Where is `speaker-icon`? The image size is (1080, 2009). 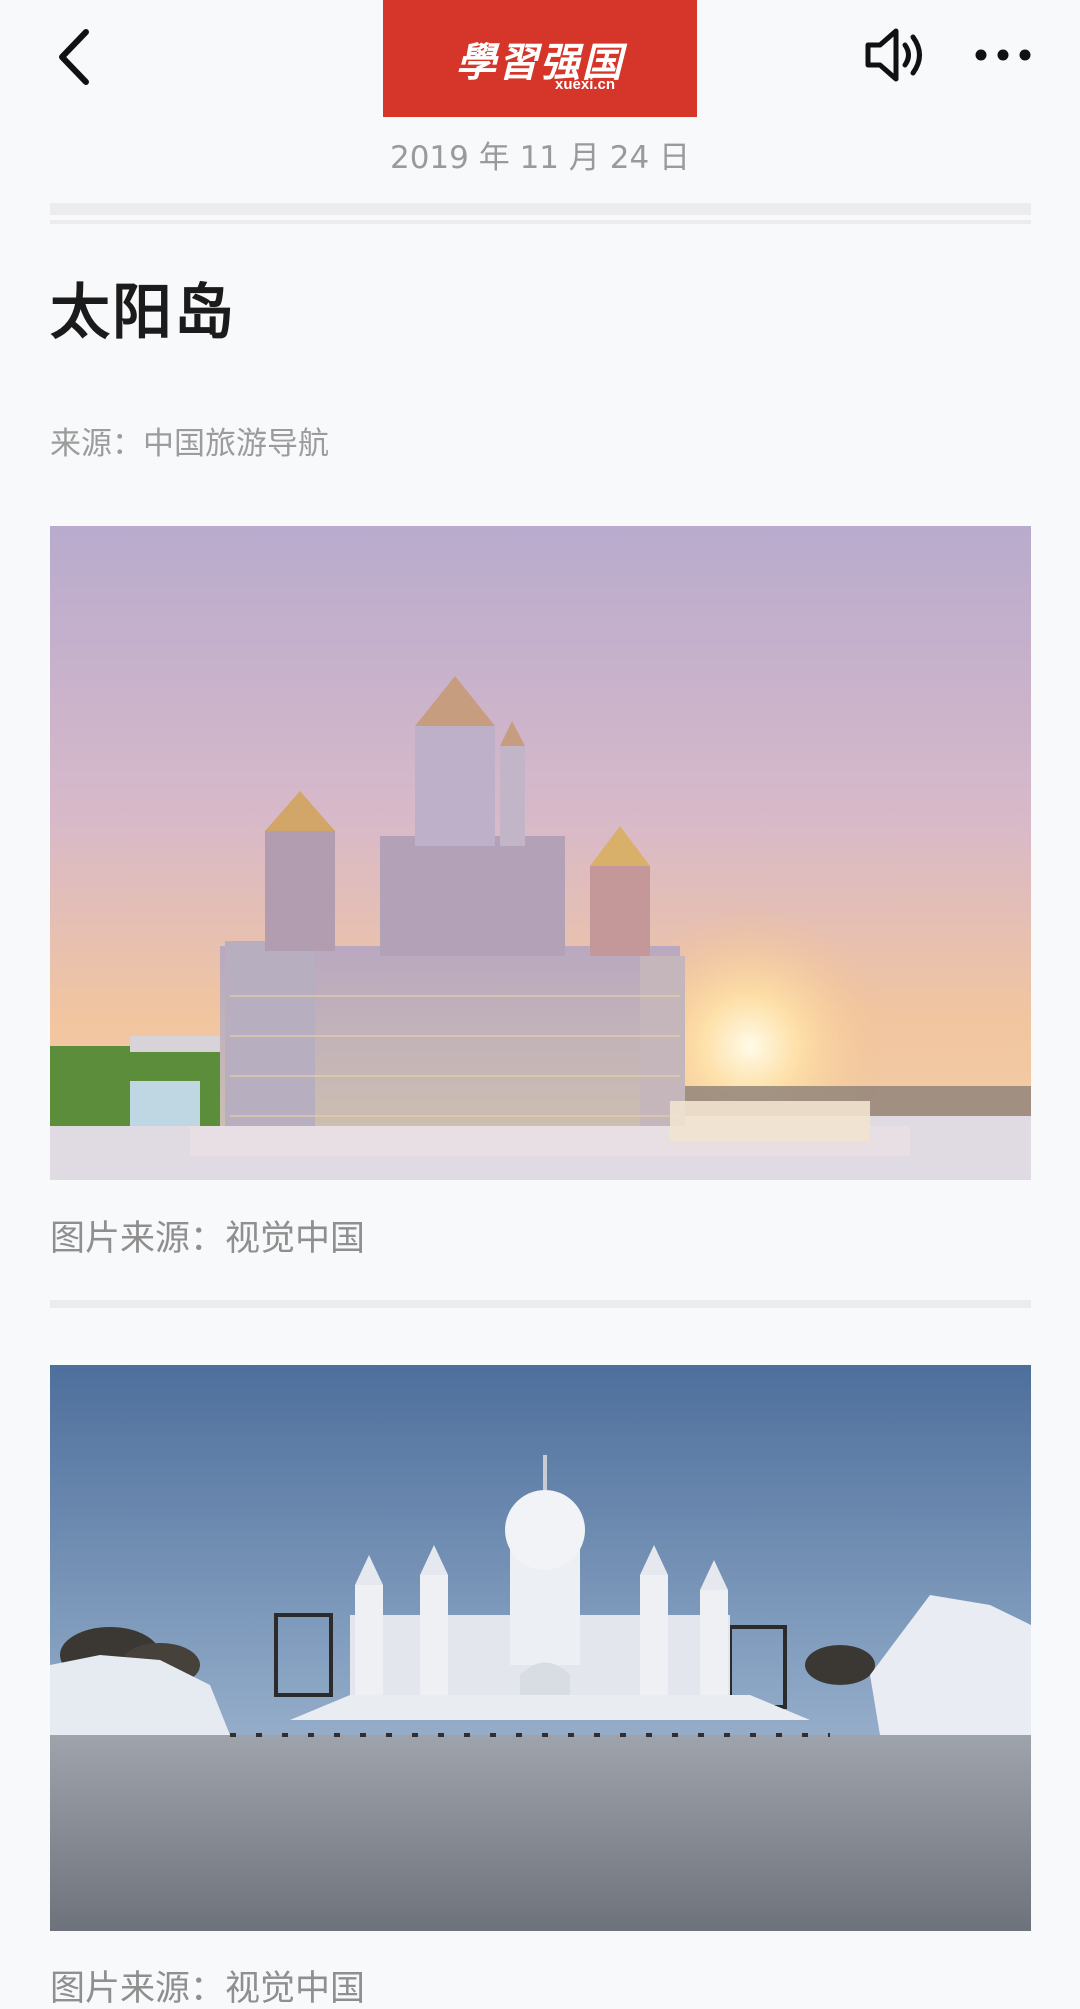 speaker-icon is located at coordinates (893, 55).